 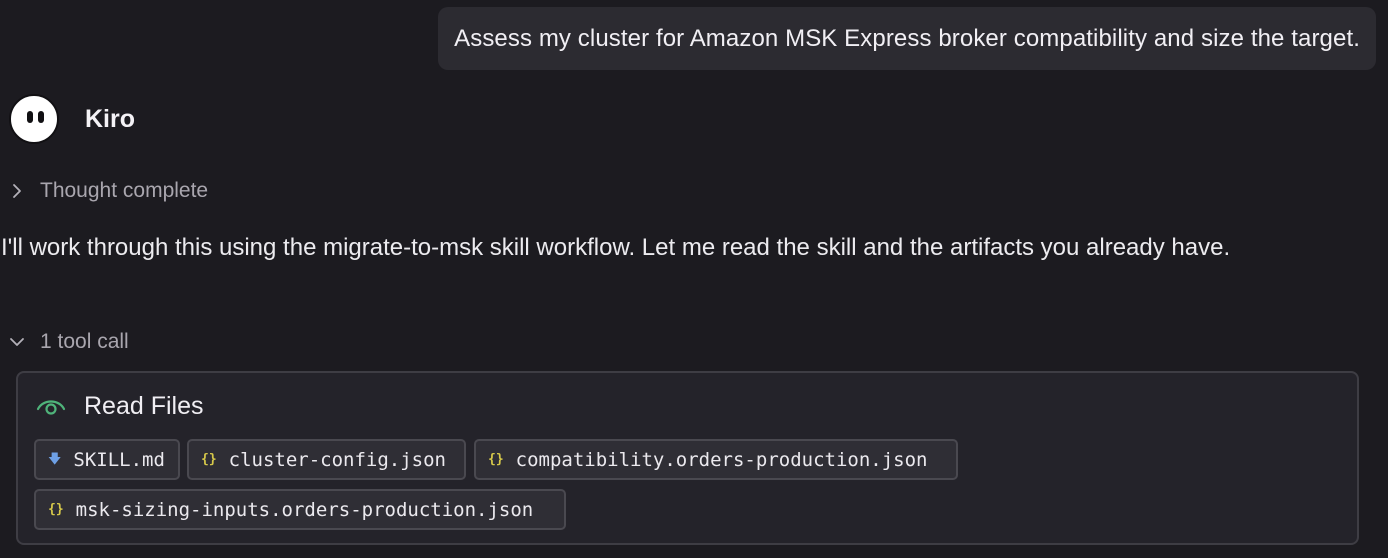 I want to click on file-chip-label: SKILL.md, so click(x=119, y=459).